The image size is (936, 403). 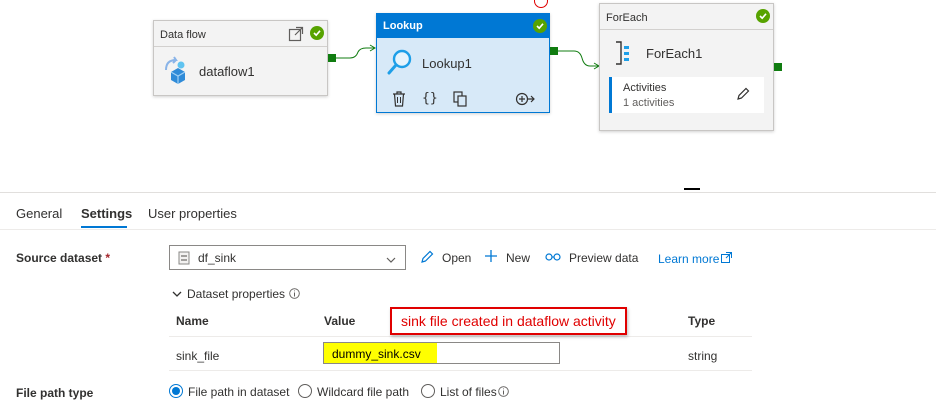 I want to click on new-label: New, so click(x=518, y=258).